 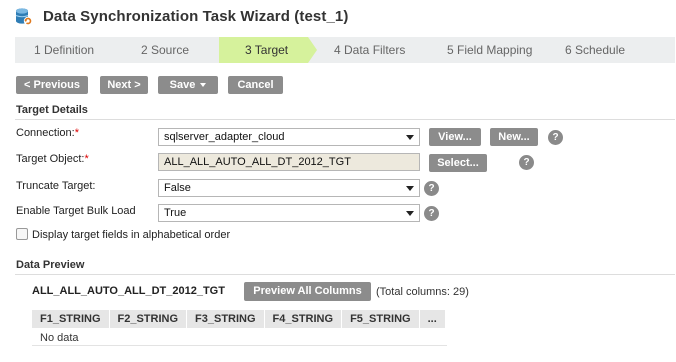 I want to click on alphabetical-order-checkbox, so click(x=22, y=234).